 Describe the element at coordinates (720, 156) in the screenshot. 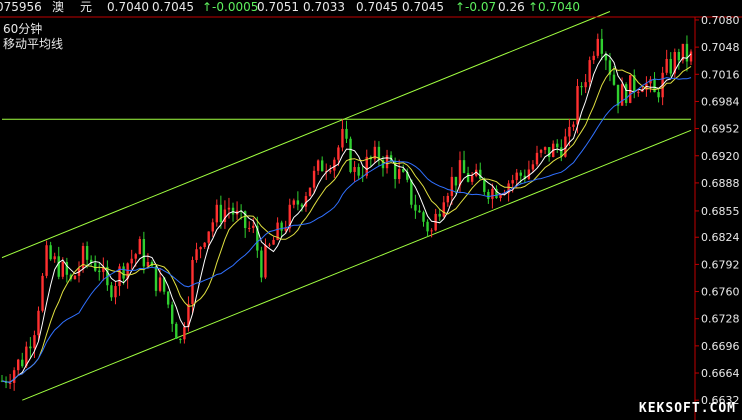

I see `y-tick-label: 0.6920` at that location.